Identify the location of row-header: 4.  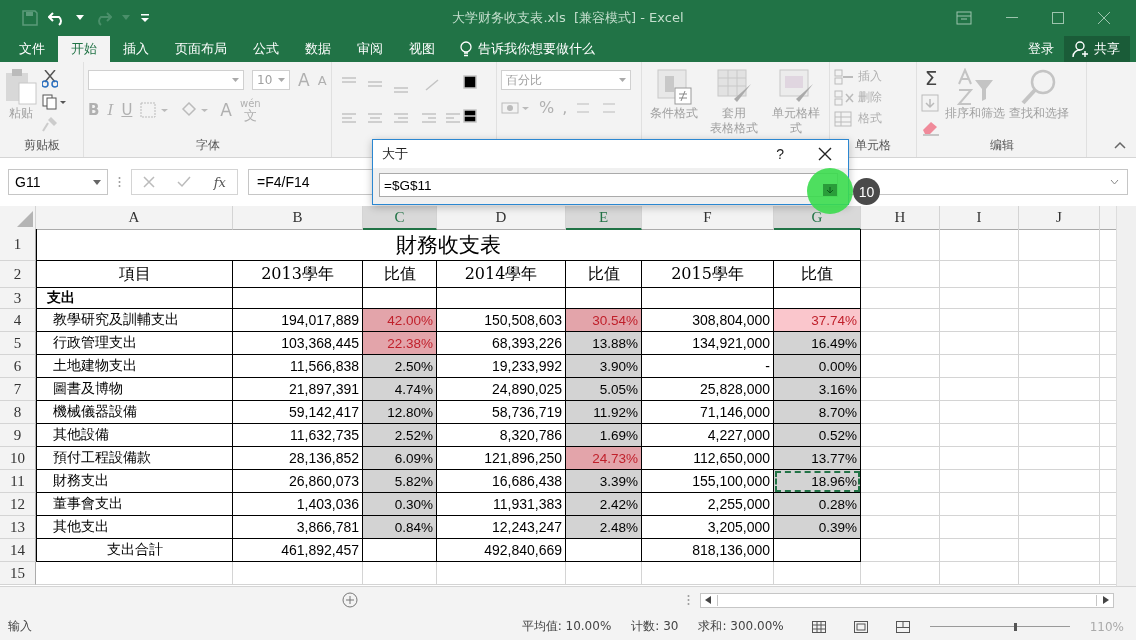
(18, 320).